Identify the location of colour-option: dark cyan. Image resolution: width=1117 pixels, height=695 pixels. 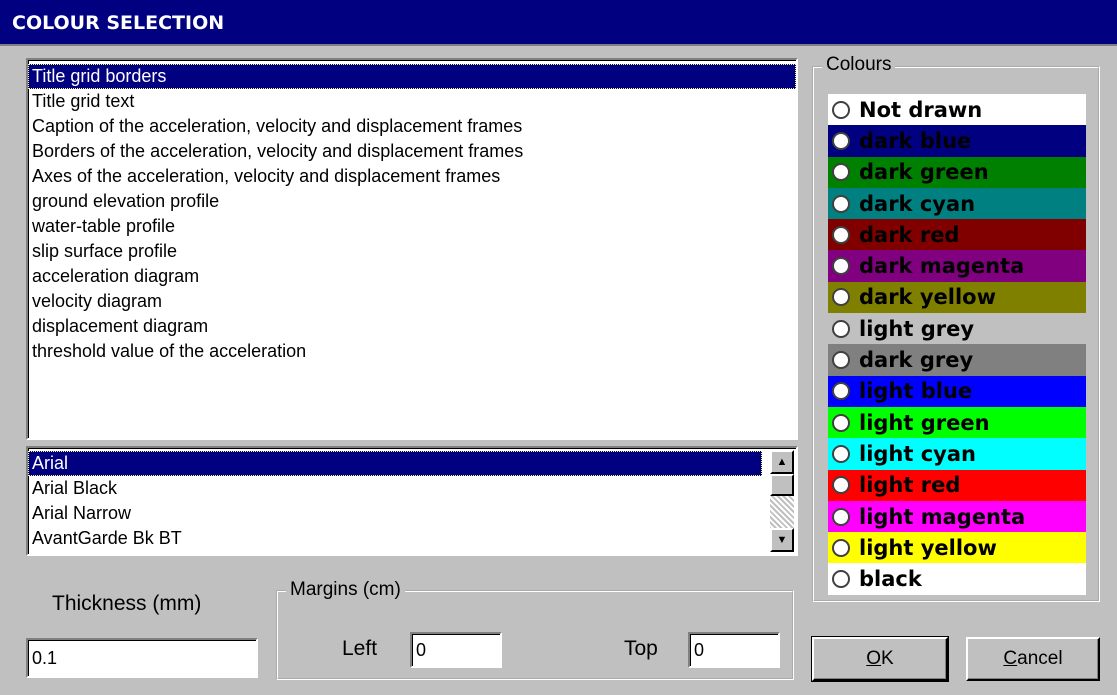
(957, 203).